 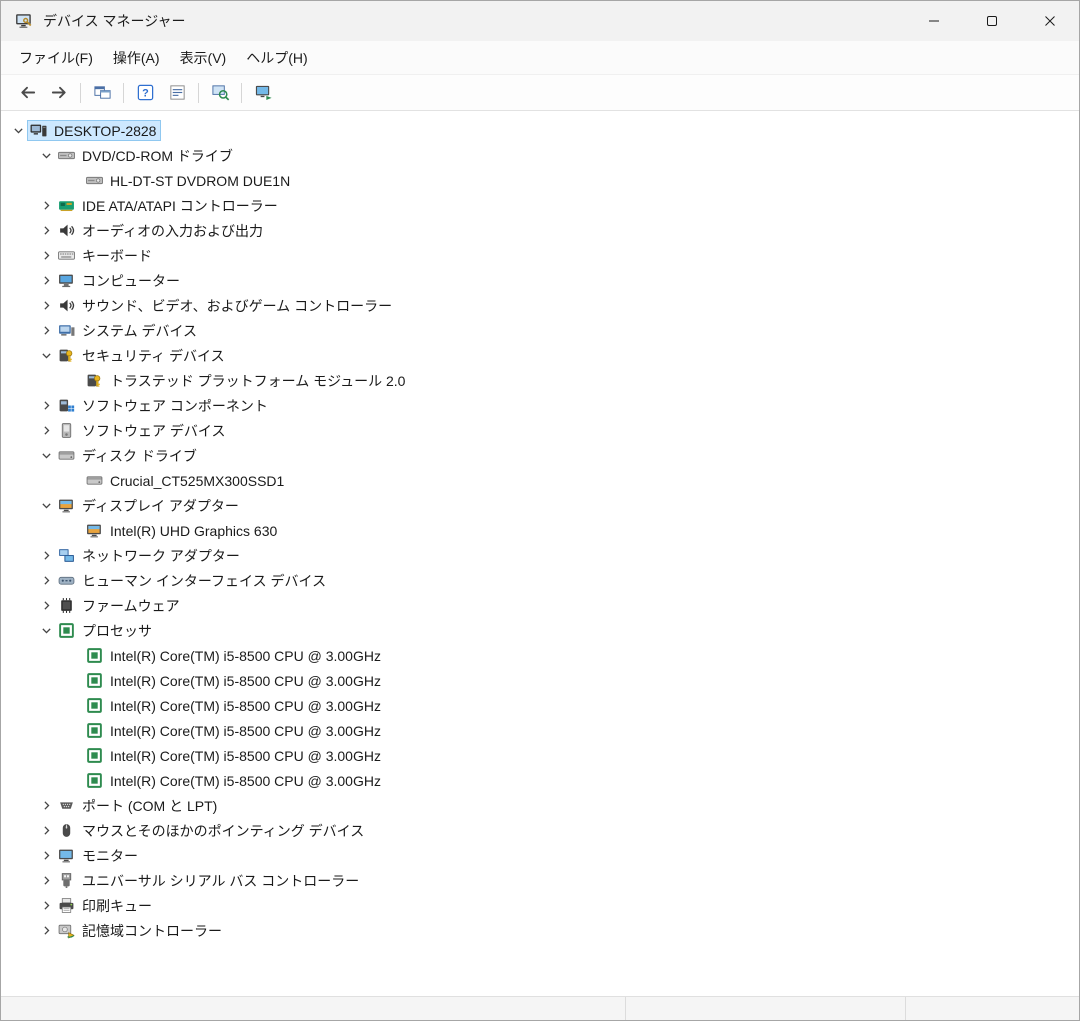 What do you see at coordinates (540, 155) in the screenshot?
I see `tree-item: DVD/CD-ROM ドライブ` at bounding box center [540, 155].